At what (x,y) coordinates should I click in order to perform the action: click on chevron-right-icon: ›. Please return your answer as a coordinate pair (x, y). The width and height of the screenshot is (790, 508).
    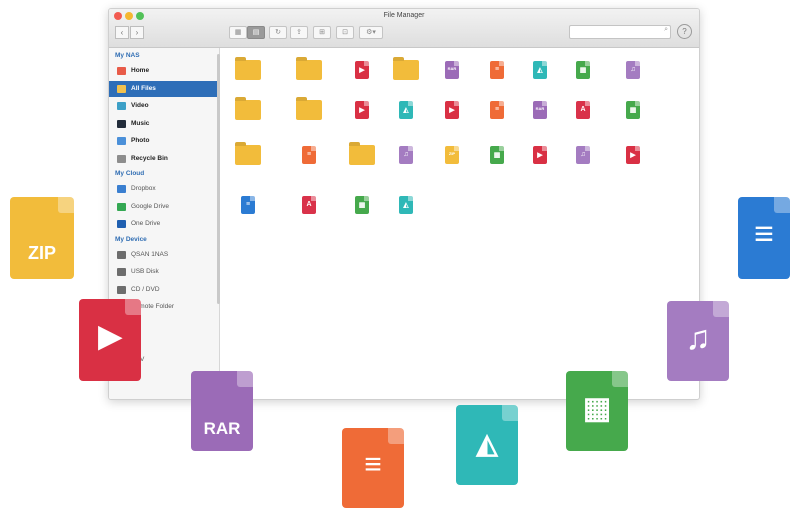
    Looking at the image, I should click on (137, 32).